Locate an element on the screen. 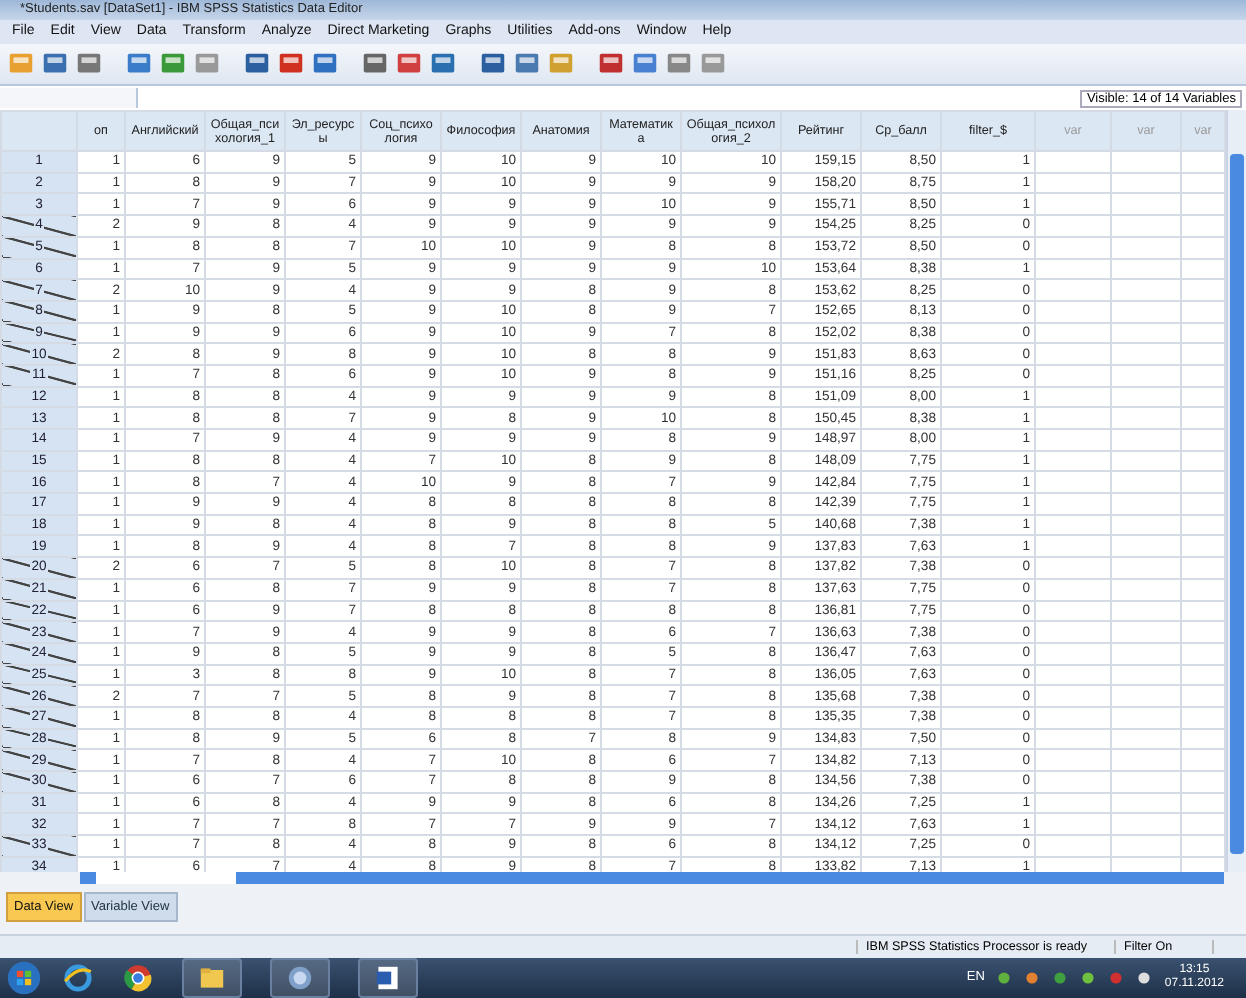 The height and width of the screenshot is (998, 1246). start-button is located at coordinates (24, 977).